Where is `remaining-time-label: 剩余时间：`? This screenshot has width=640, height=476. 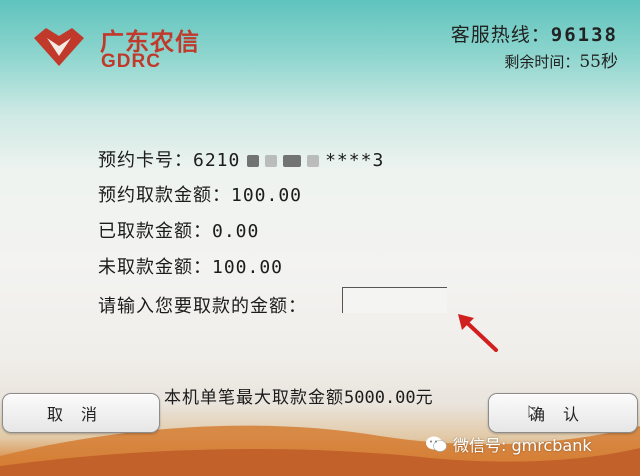
remaining-time-label: 剩余时间： is located at coordinates (542, 62).